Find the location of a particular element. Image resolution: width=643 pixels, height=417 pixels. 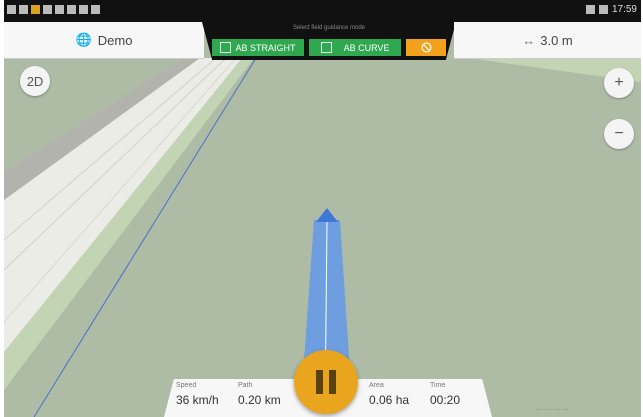

ab-curve-label: AB CURVE is located at coordinates (366, 47).